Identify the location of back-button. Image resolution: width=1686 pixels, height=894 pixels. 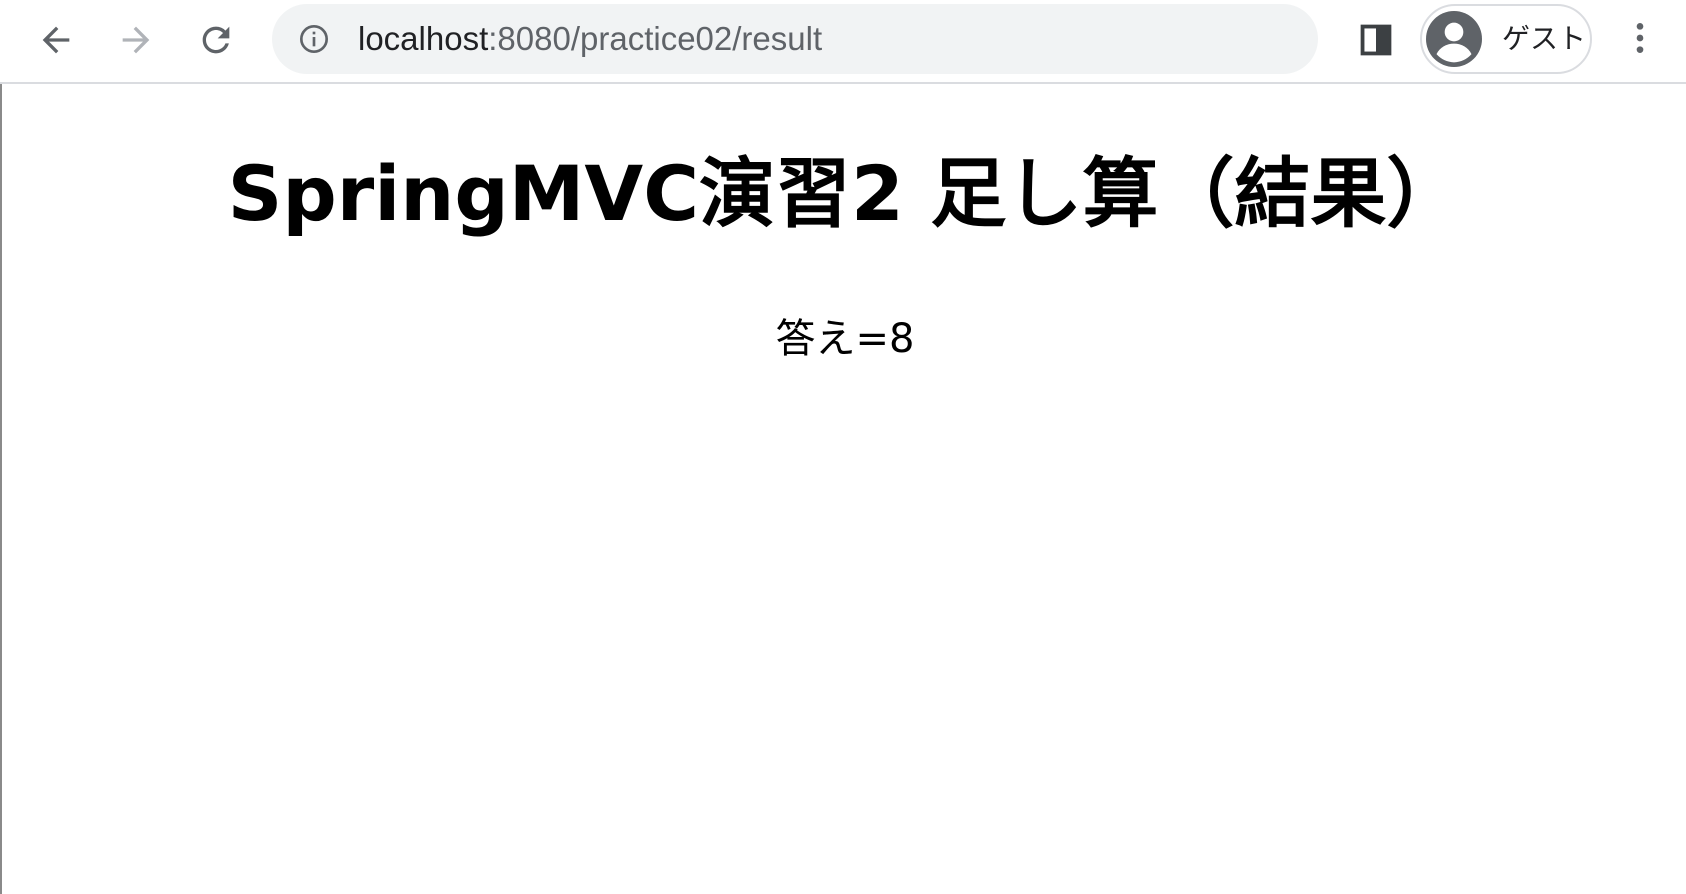
(56, 40).